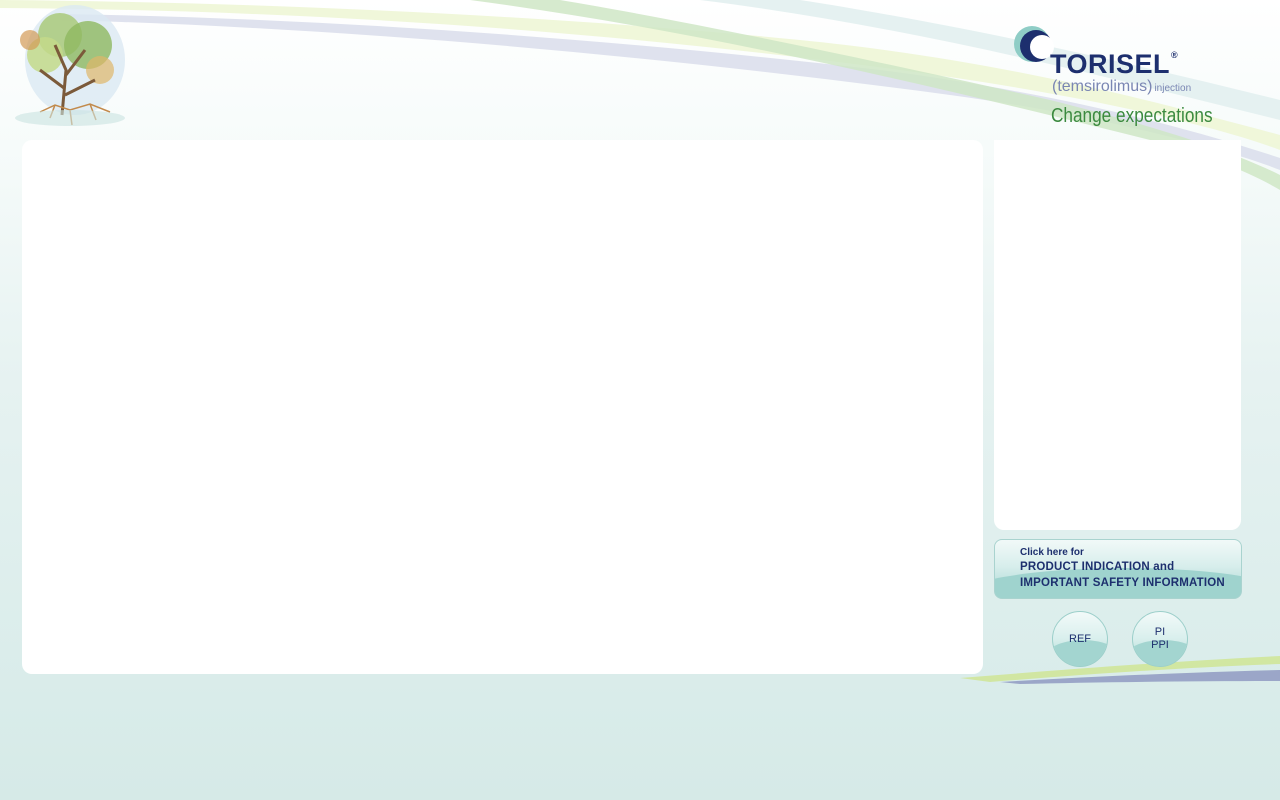 This screenshot has height=800, width=1280. What do you see at coordinates (1160, 645) in the screenshot?
I see `ppi-button-label: PPI` at bounding box center [1160, 645].